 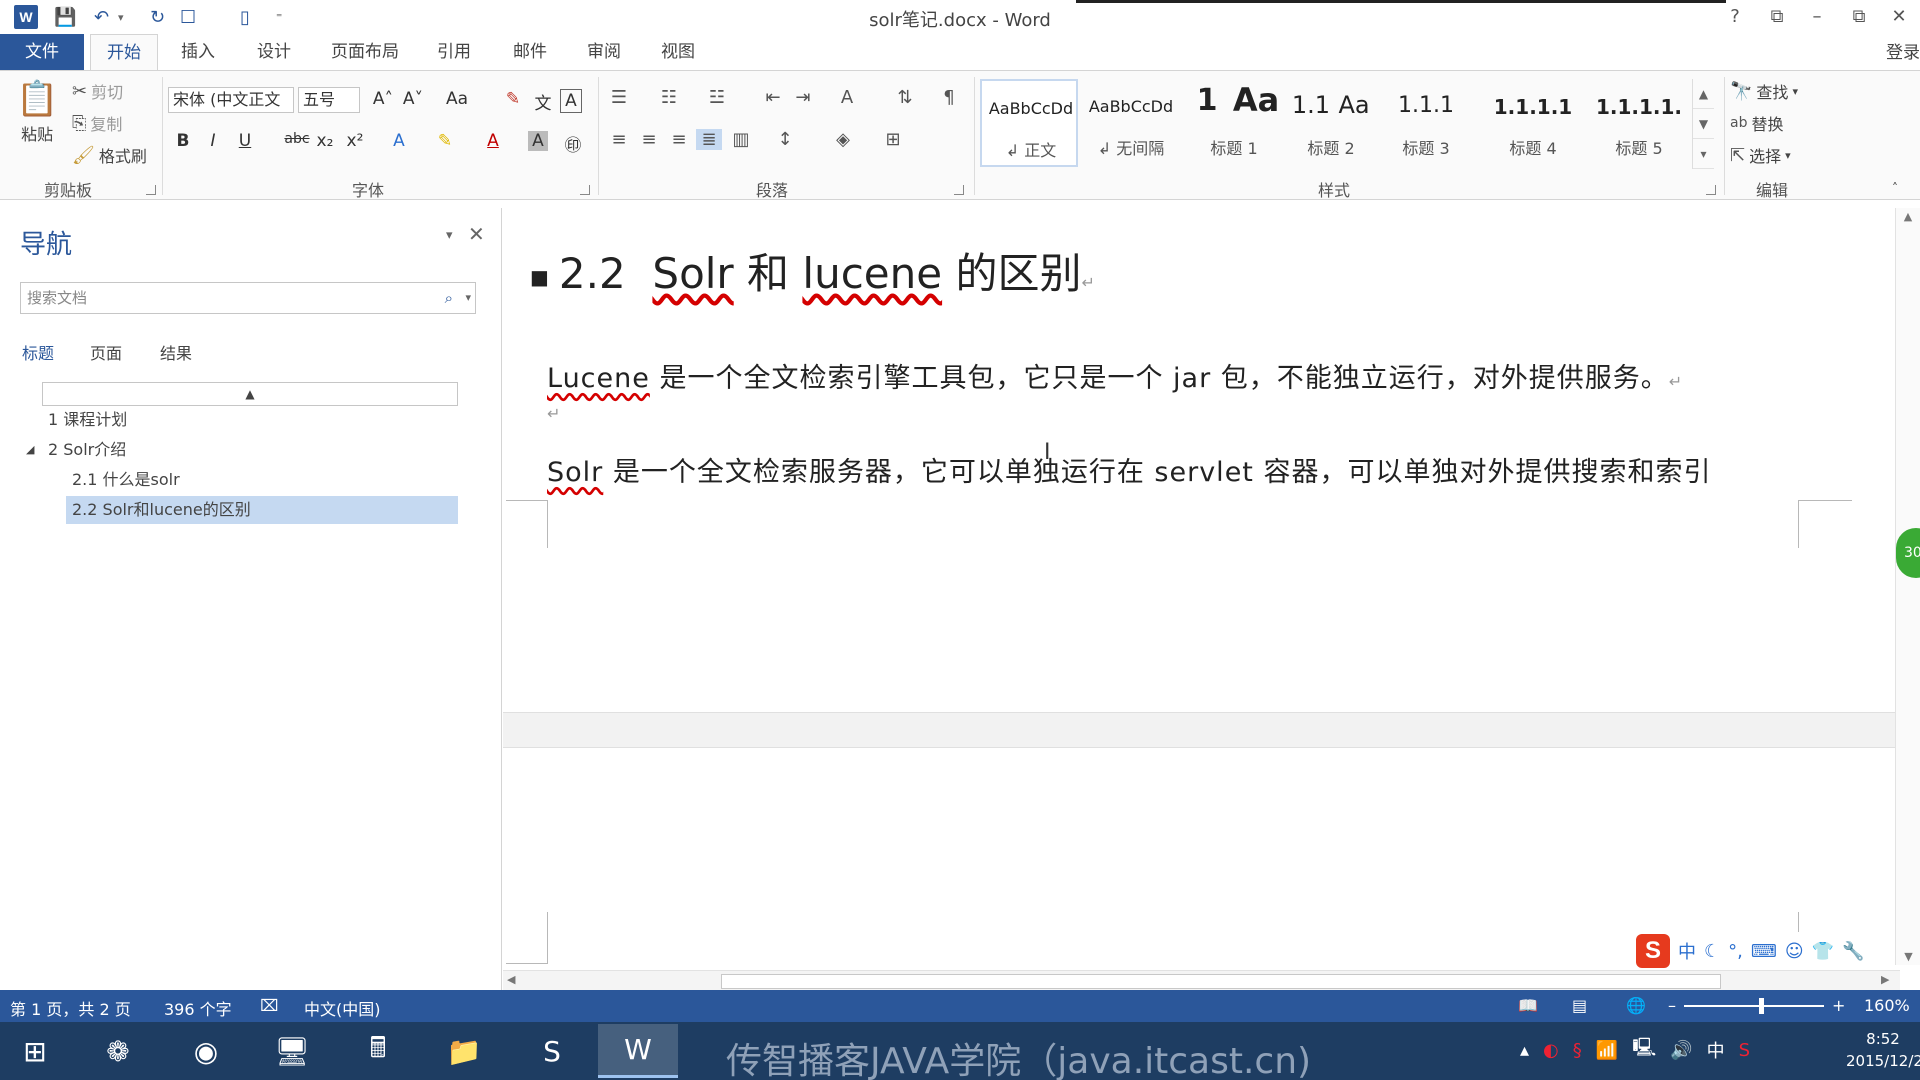 What do you see at coordinates (468, 298) in the screenshot?
I see `search-options-icon: ▾` at bounding box center [468, 298].